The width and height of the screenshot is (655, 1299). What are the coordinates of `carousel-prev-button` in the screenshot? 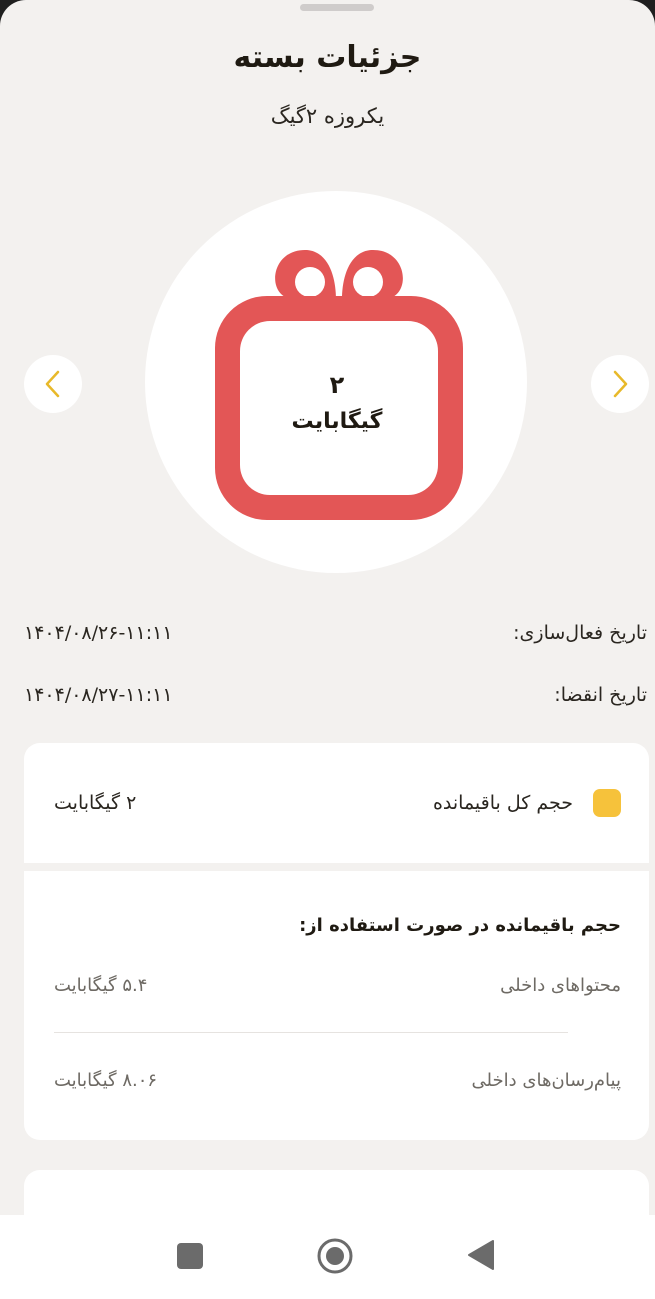 It's located at (53, 384).